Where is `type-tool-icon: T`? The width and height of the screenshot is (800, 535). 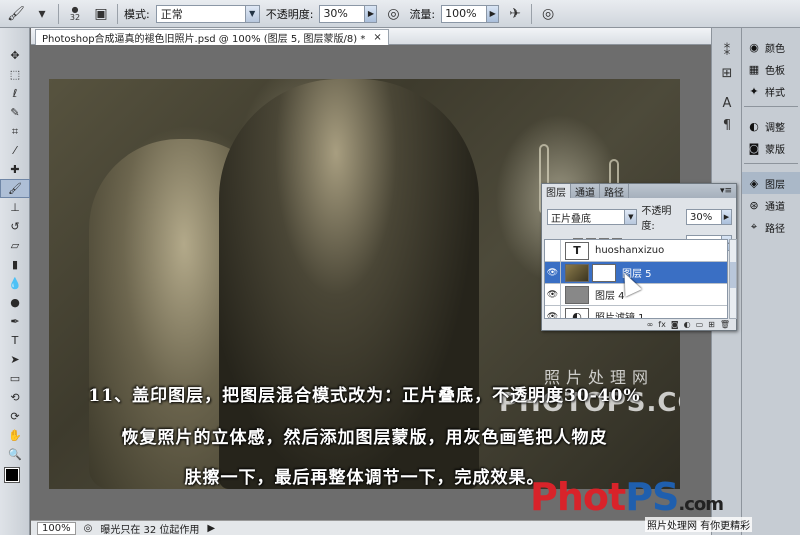
type-tool-icon: T is located at coordinates (15, 340).